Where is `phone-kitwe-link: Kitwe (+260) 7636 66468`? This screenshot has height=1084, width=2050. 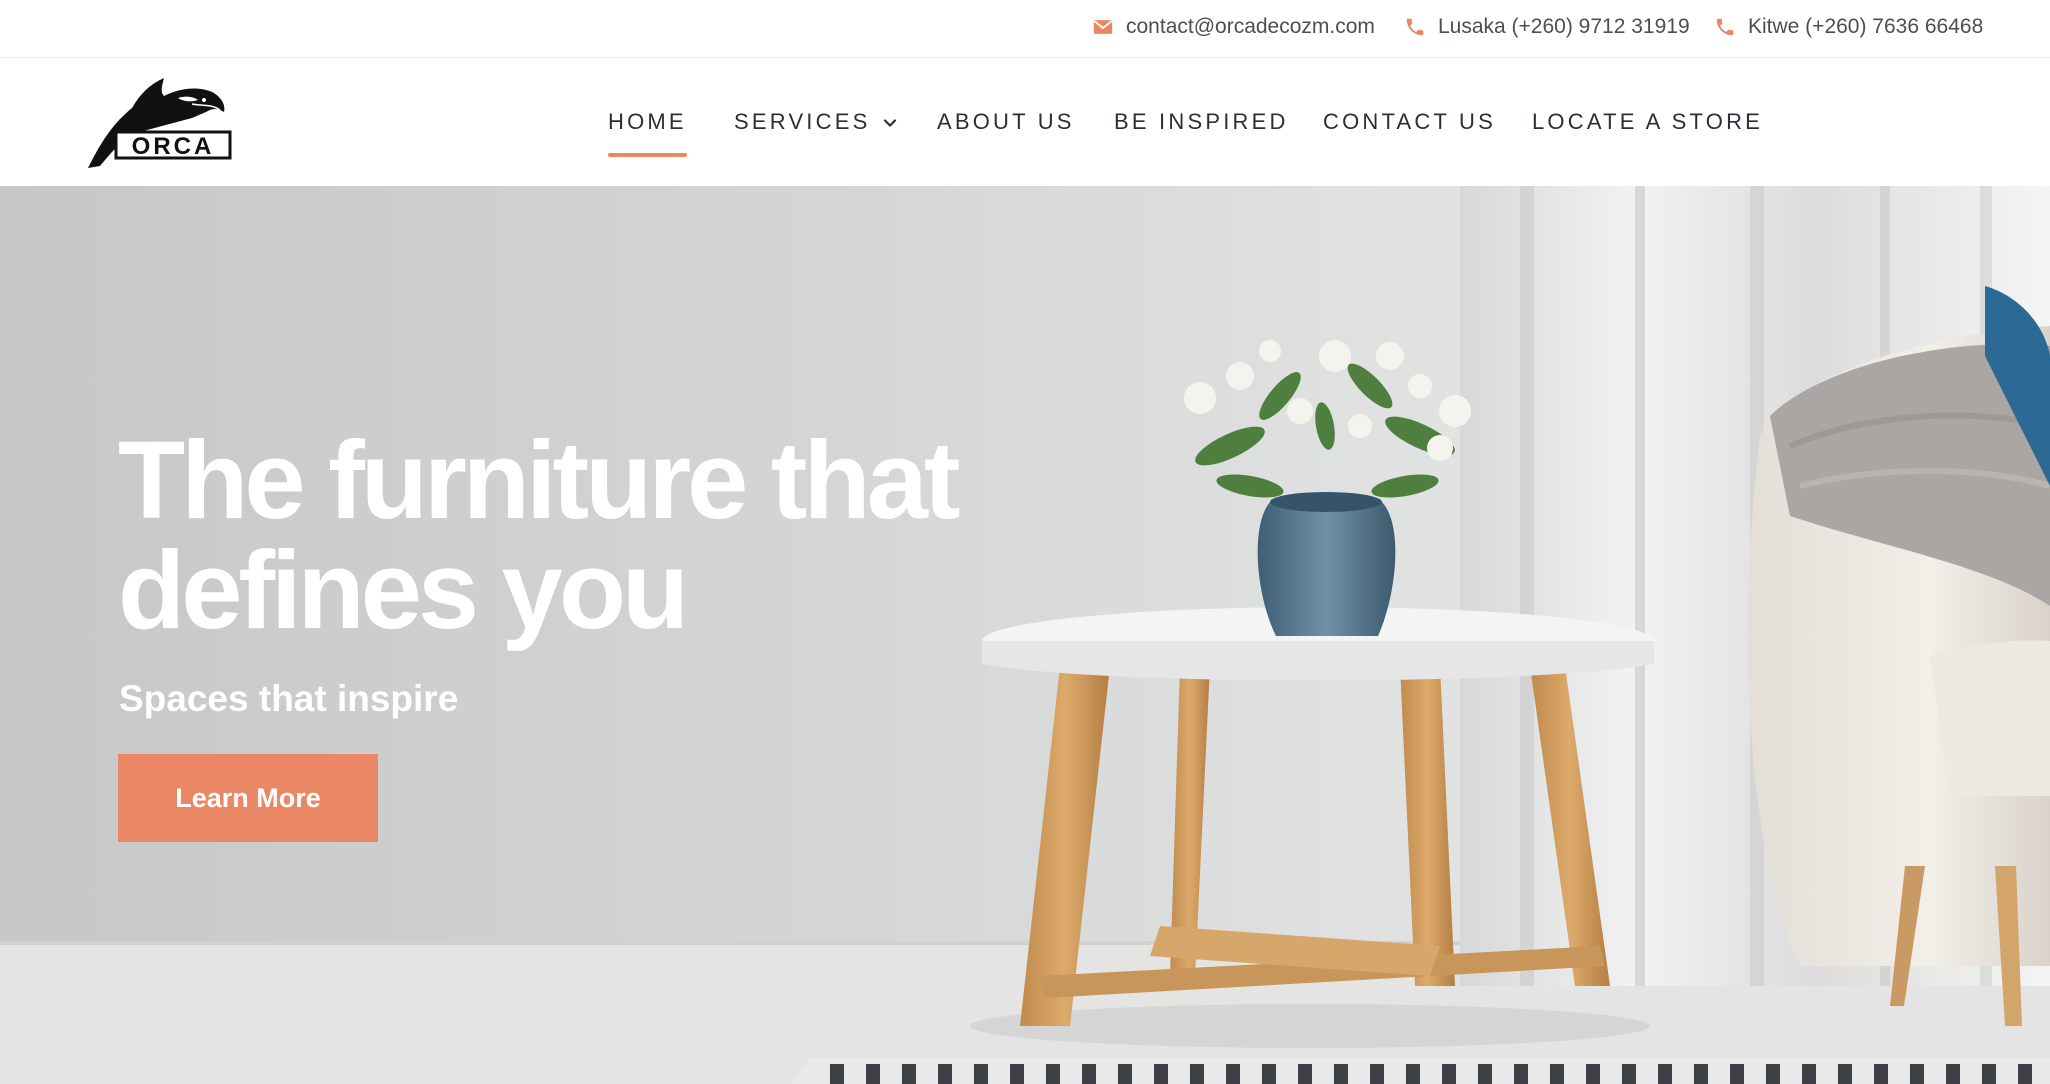 phone-kitwe-link: Kitwe (+260) 7636 66468 is located at coordinates (1848, 27).